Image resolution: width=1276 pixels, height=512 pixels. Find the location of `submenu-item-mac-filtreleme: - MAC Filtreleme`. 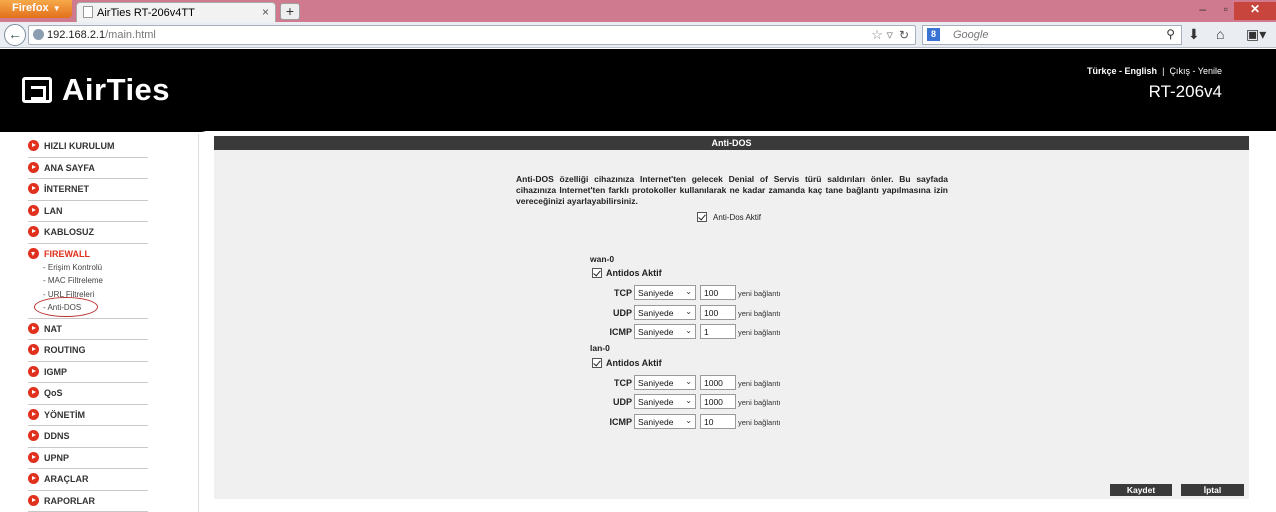

submenu-item-mac-filtreleme: - MAC Filtreleme is located at coordinates (88, 281).